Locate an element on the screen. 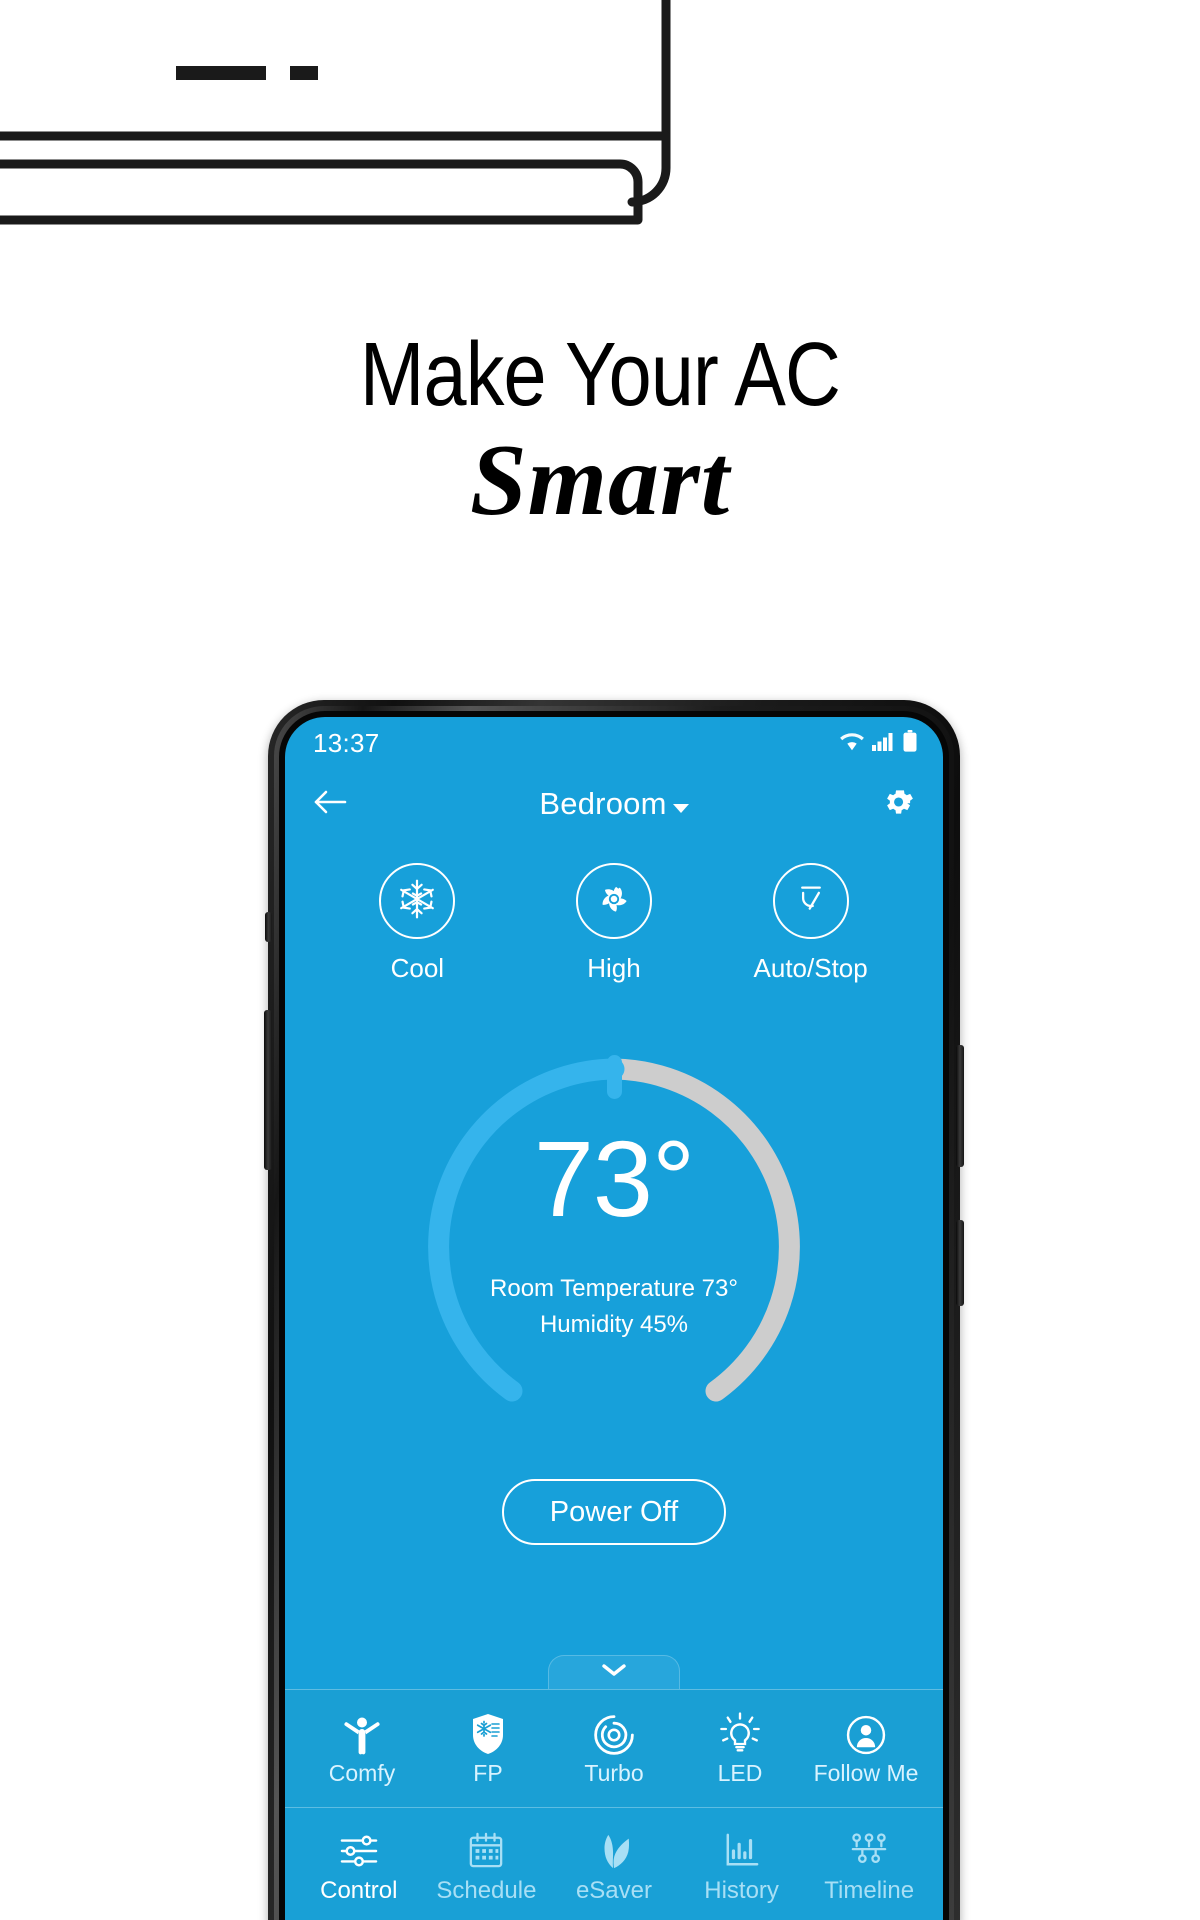 Image resolution: width=1200 pixels, height=1920 pixels. feature-label-follow-me: Follow Me is located at coordinates (866, 1773).